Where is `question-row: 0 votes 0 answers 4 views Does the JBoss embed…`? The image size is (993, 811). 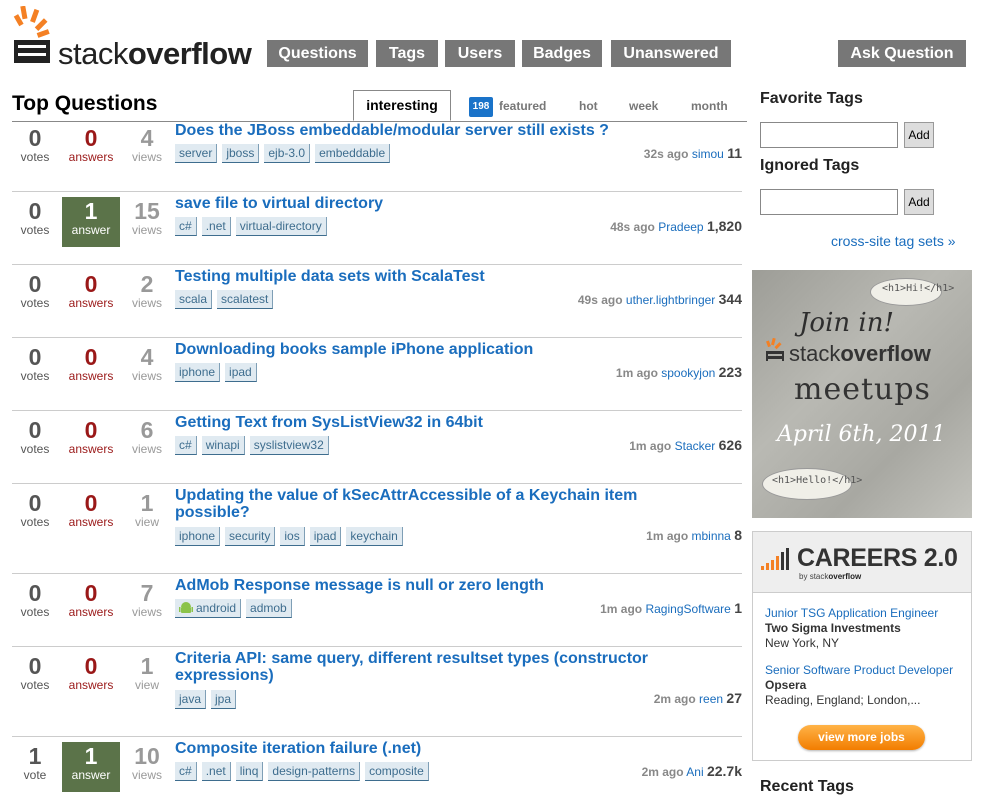 question-row: 0 votes 0 answers 4 views Does the JBoss embed… is located at coordinates (377, 155).